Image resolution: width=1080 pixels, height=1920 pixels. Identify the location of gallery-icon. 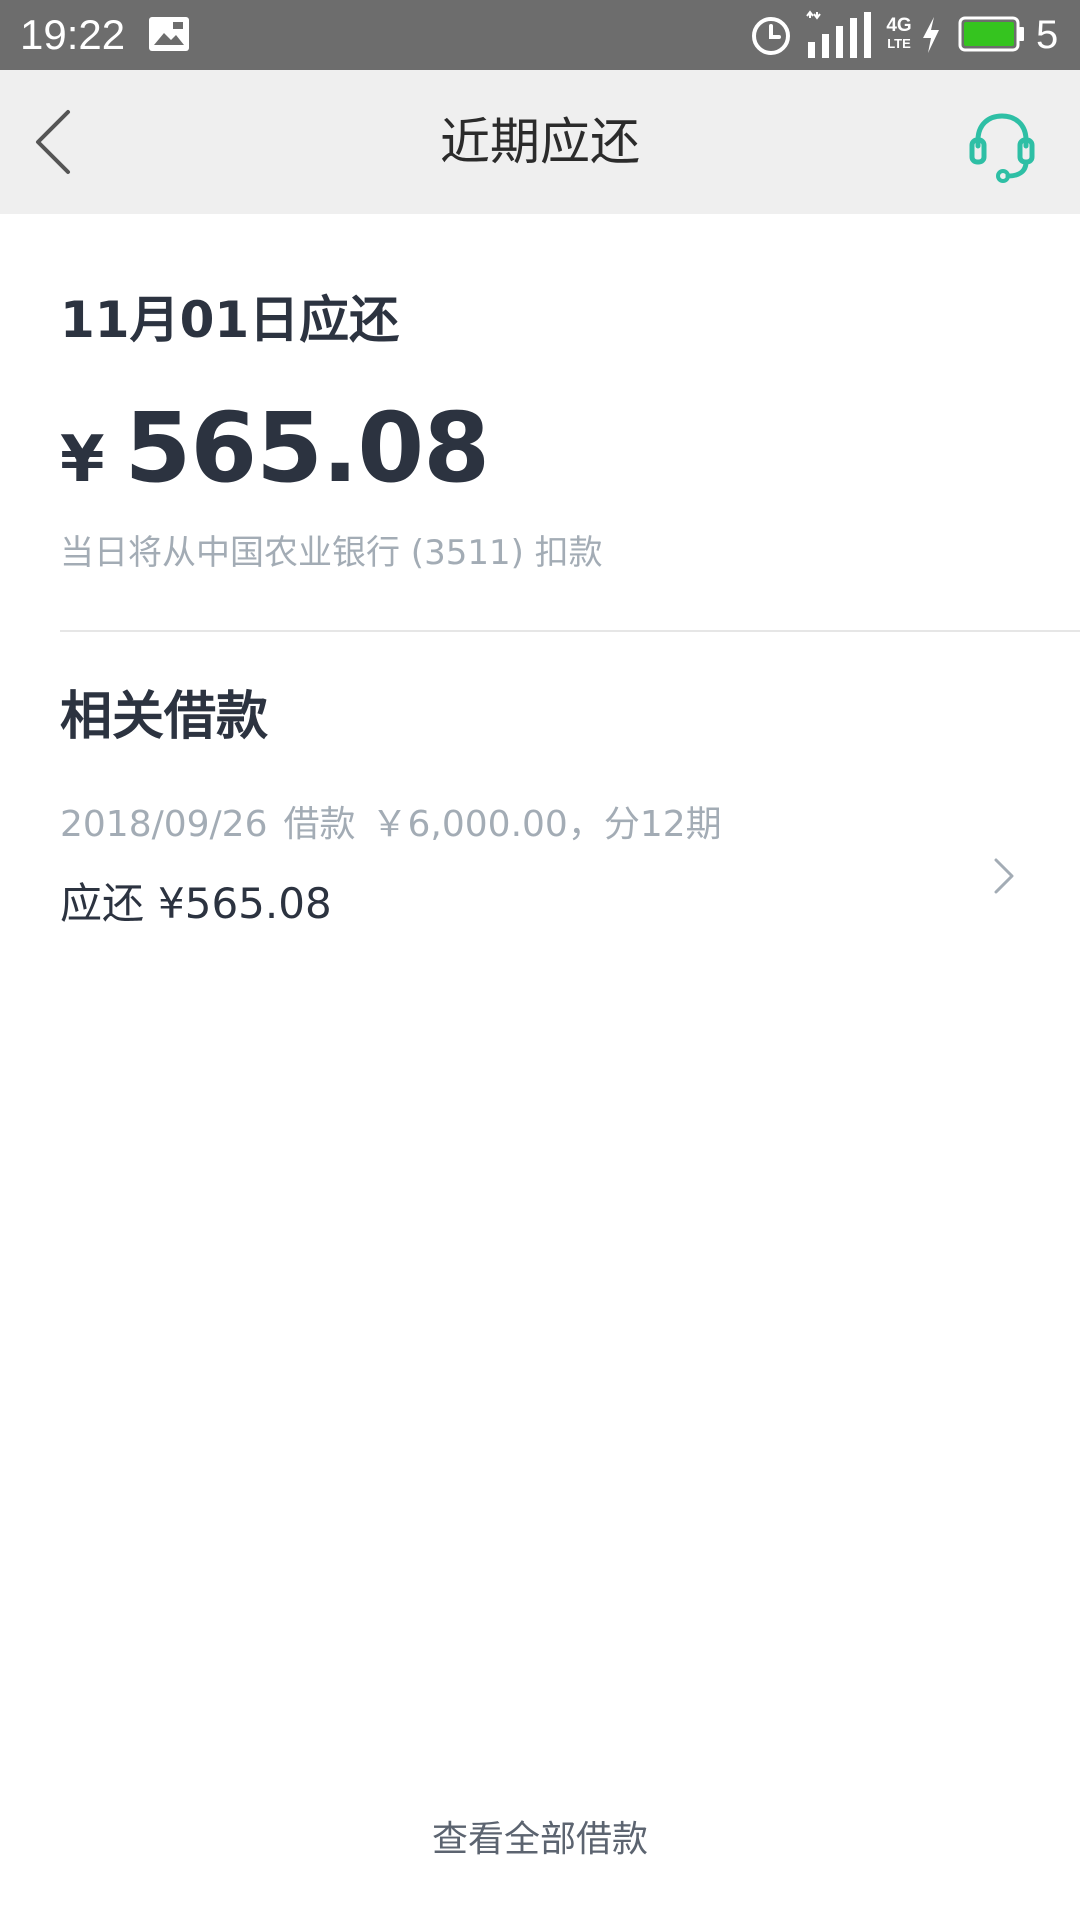
(169, 34).